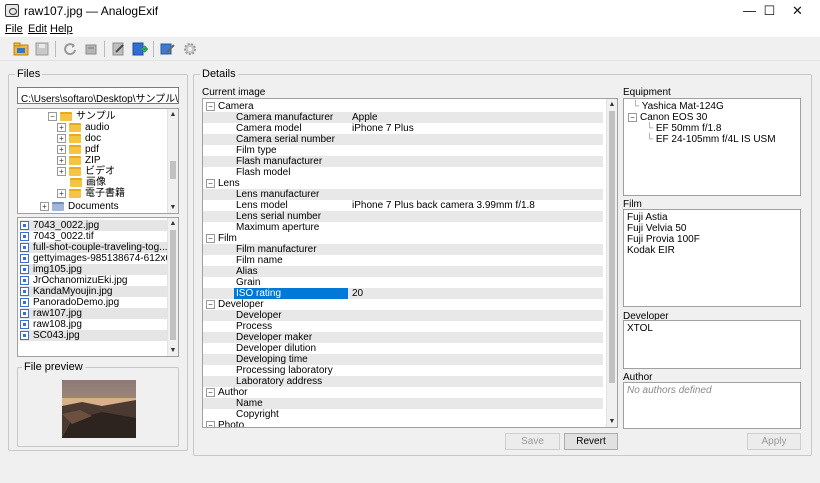 The width and height of the screenshot is (820, 483). What do you see at coordinates (94, 269) in the screenshot?
I see `file-list-item: img105.jpg` at bounding box center [94, 269].